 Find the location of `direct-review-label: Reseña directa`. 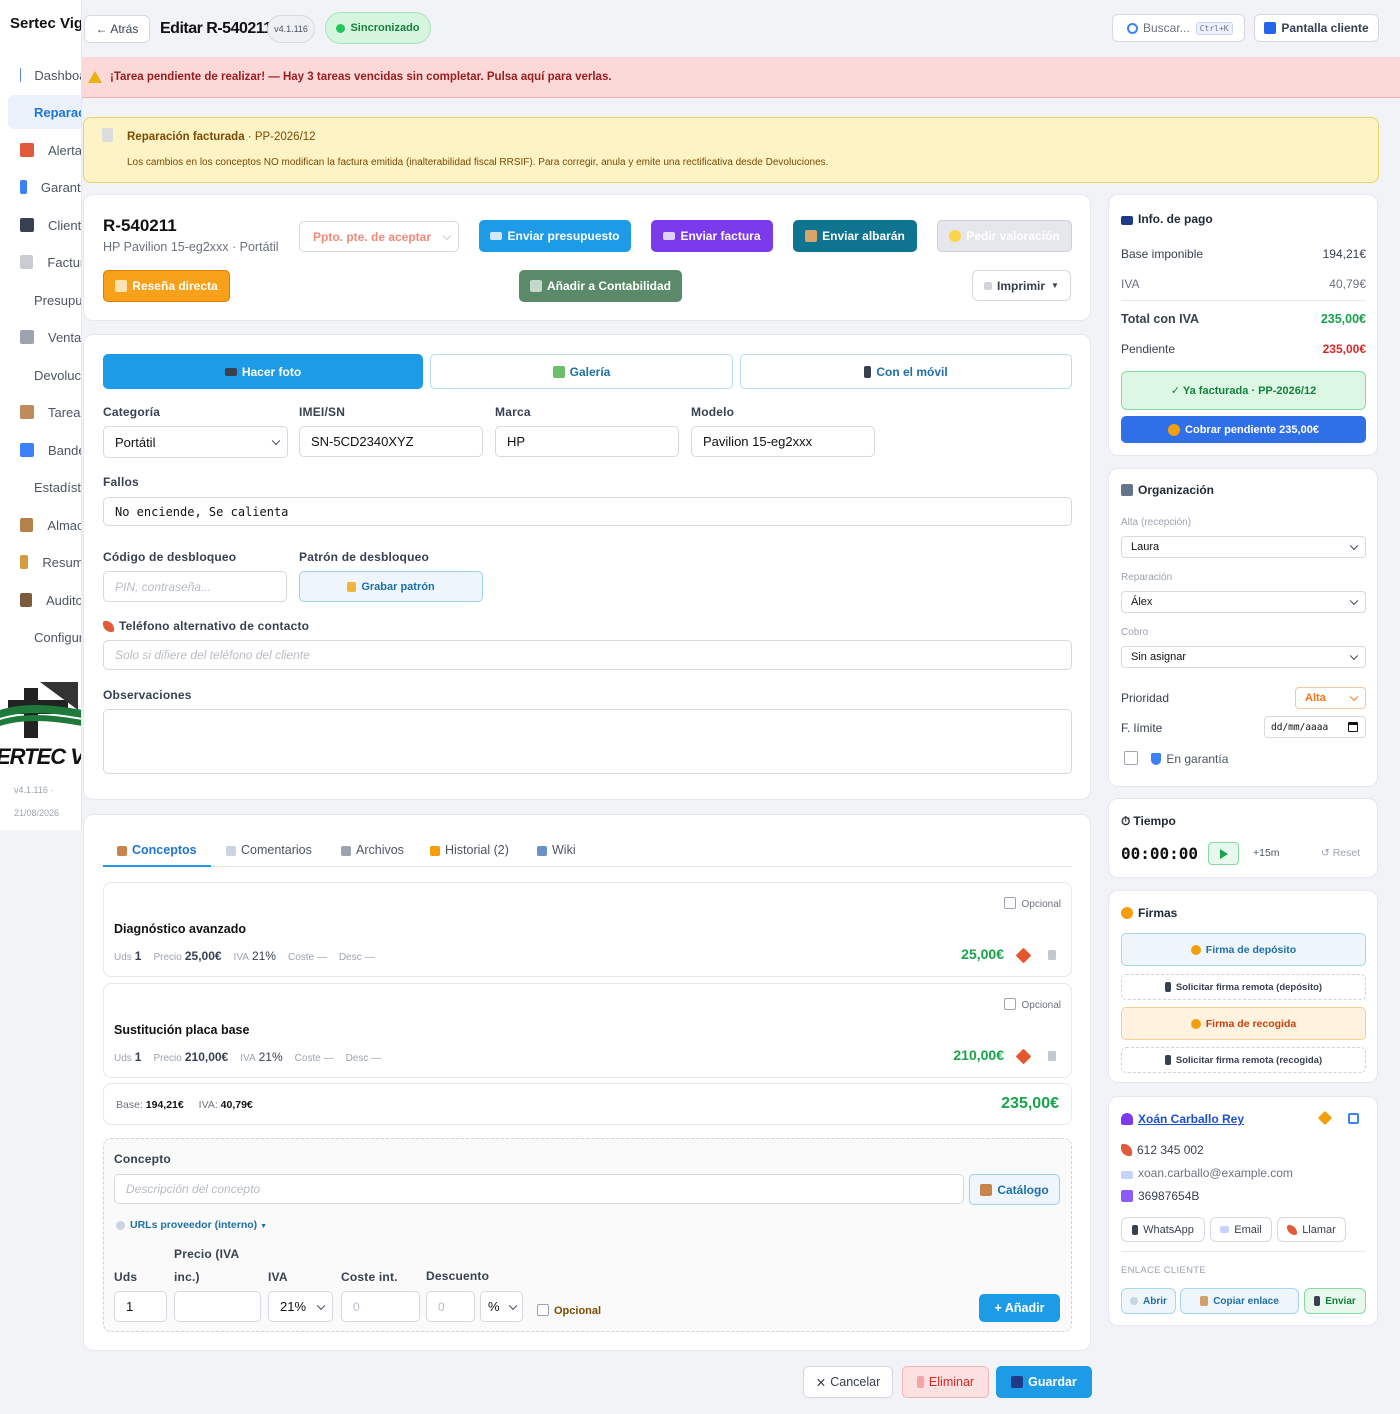

direct-review-label: Reseña directa is located at coordinates (175, 286).